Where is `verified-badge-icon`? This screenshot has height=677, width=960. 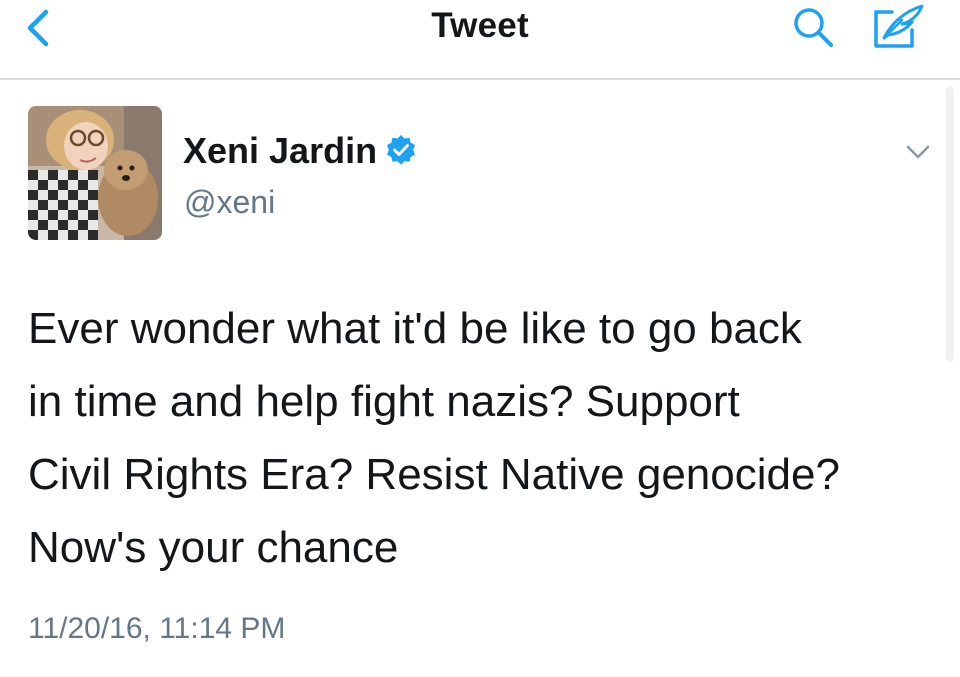
verified-badge-icon is located at coordinates (401, 150).